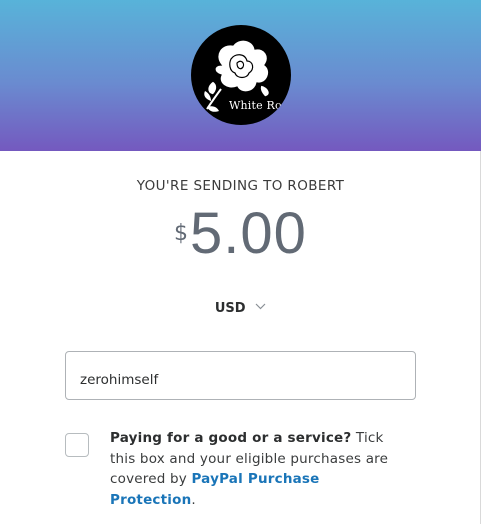 The height and width of the screenshot is (524, 487). I want to click on amount-value: 5.00, so click(248, 233).